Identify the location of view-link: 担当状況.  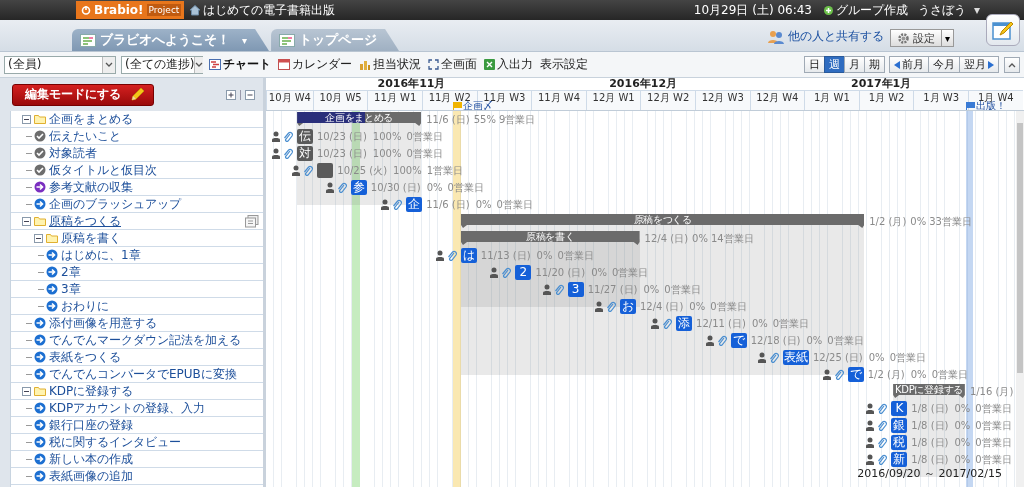
(390, 64).